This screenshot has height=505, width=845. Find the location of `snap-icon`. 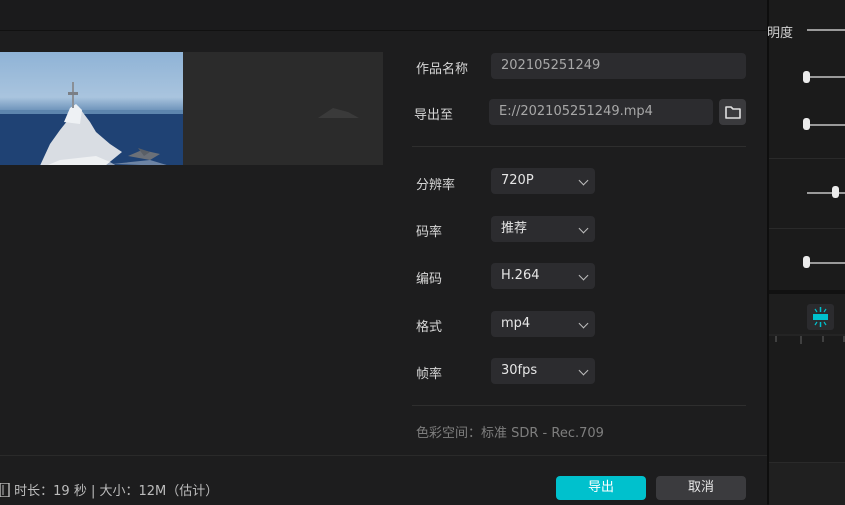

snap-icon is located at coordinates (820, 317).